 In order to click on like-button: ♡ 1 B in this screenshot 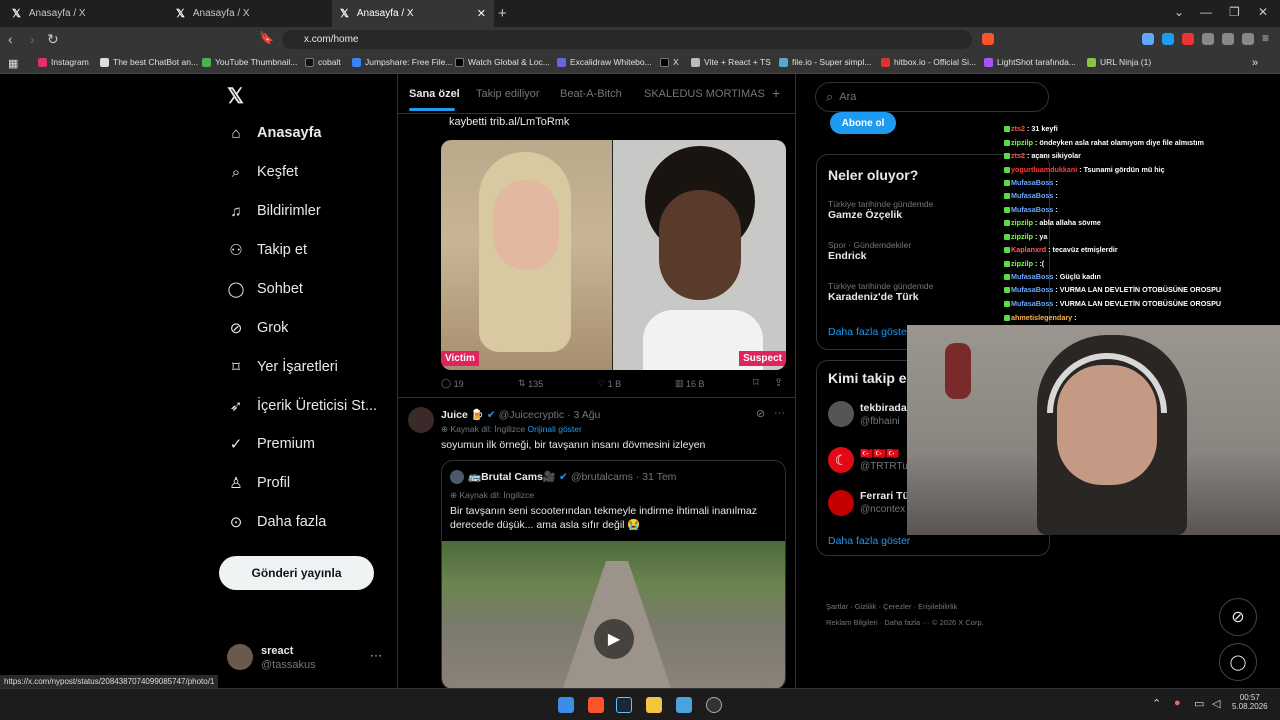, I will do `click(609, 383)`.